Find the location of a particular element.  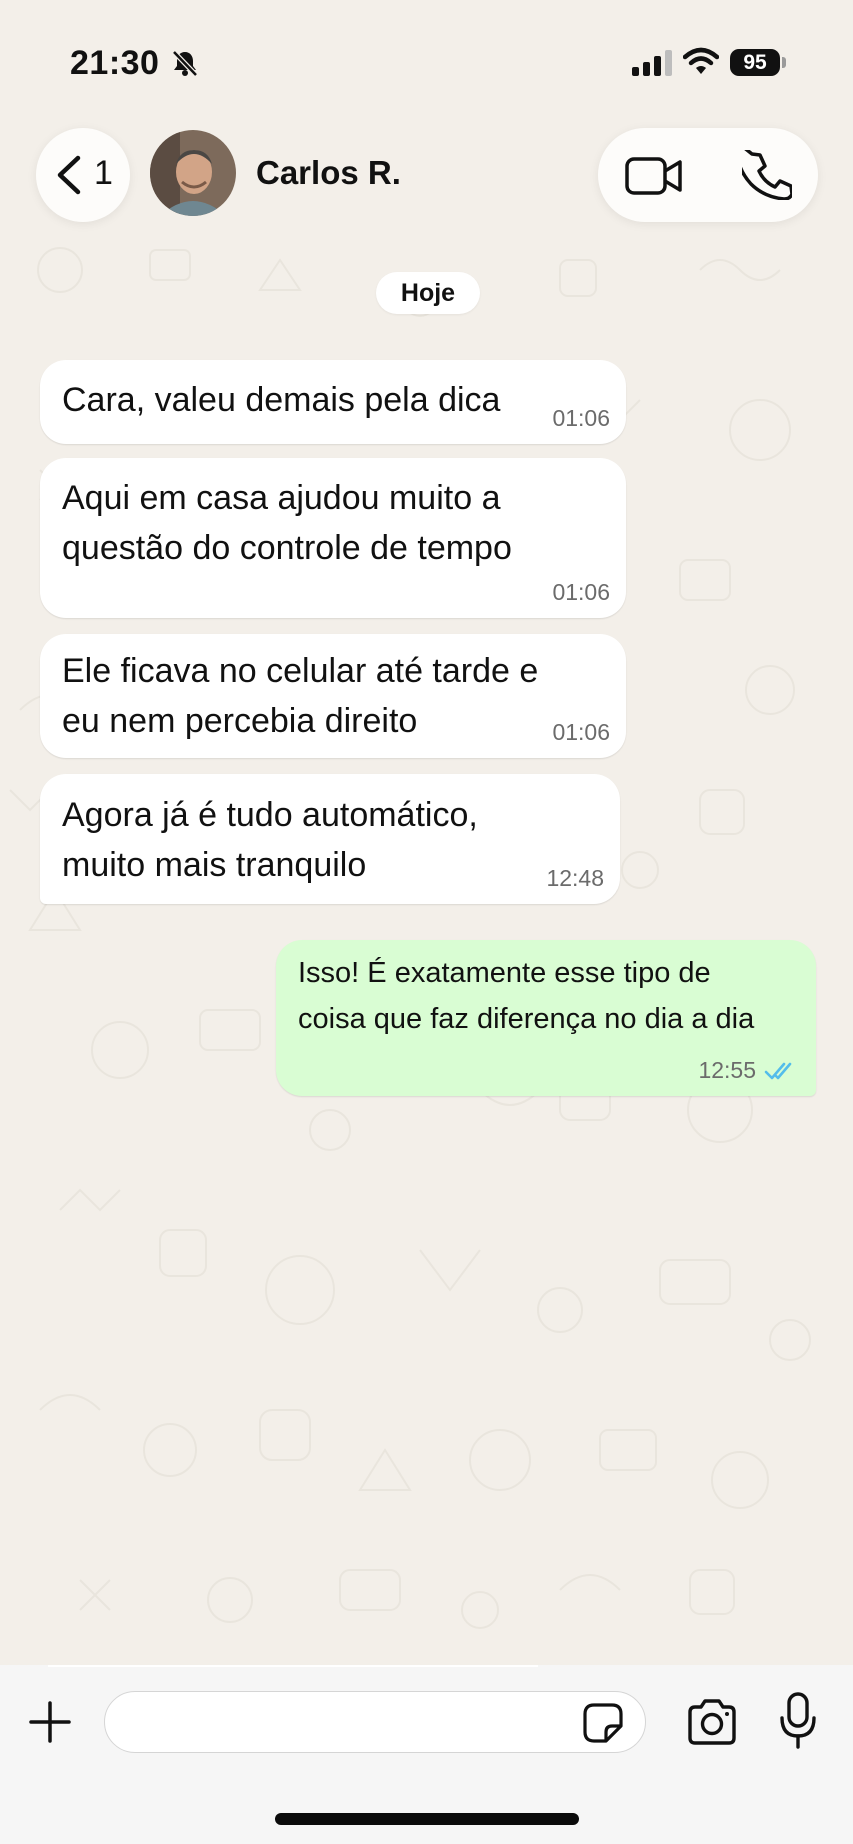

message-text: Cara, valeu demais pela dica is located at coordinates (281, 400).